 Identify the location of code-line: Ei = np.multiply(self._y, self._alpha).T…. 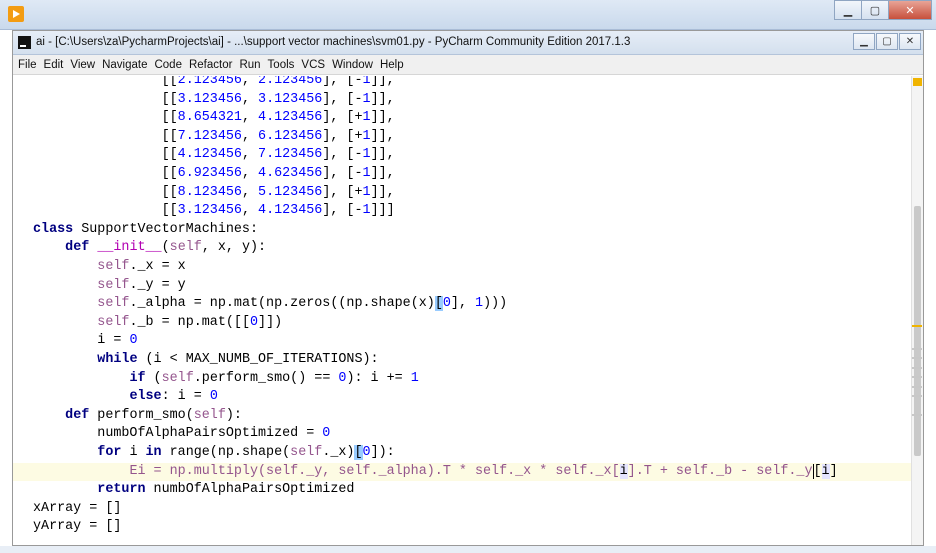
(435, 472).